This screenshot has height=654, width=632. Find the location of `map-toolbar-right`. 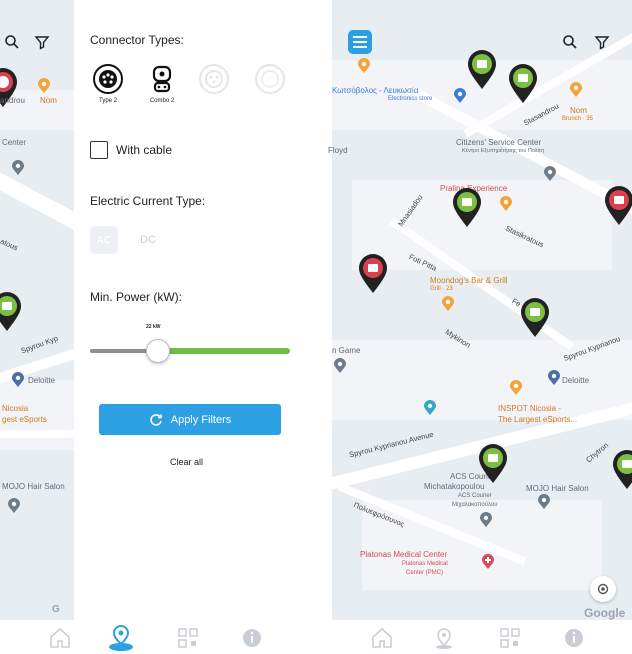

map-toolbar-right is located at coordinates (586, 44).